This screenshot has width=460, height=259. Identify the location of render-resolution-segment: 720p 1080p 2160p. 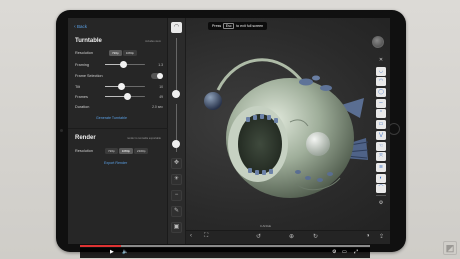
(127, 150).